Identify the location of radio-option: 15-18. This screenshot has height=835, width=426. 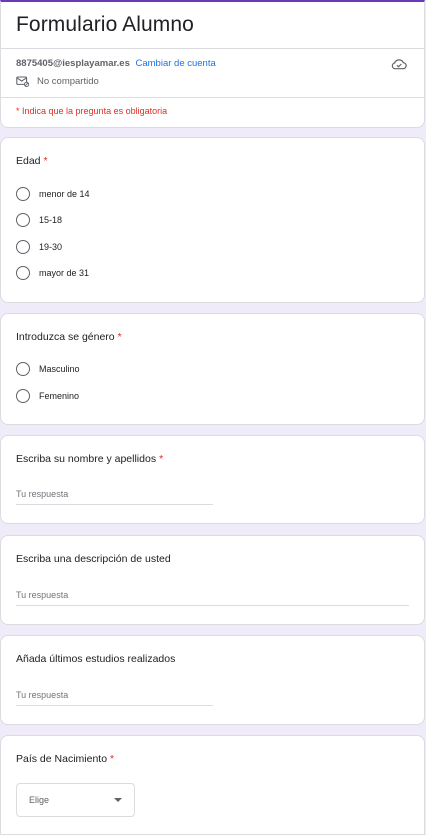
(39, 220).